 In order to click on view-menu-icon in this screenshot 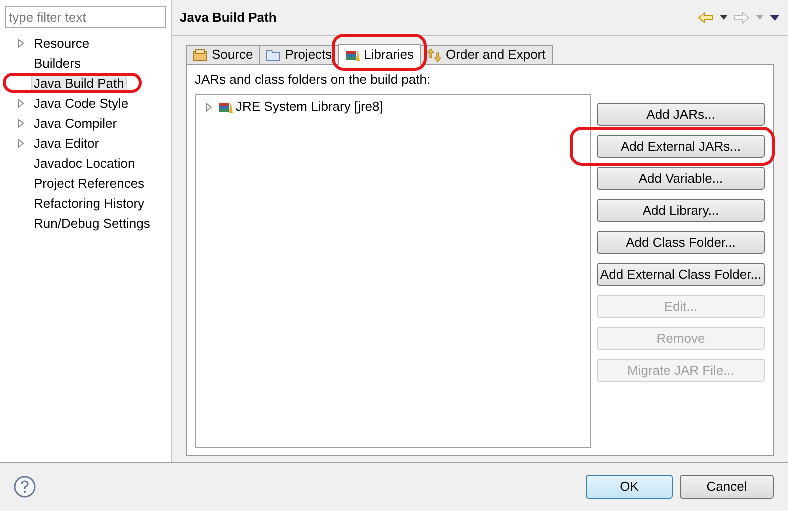, I will do `click(775, 17)`.